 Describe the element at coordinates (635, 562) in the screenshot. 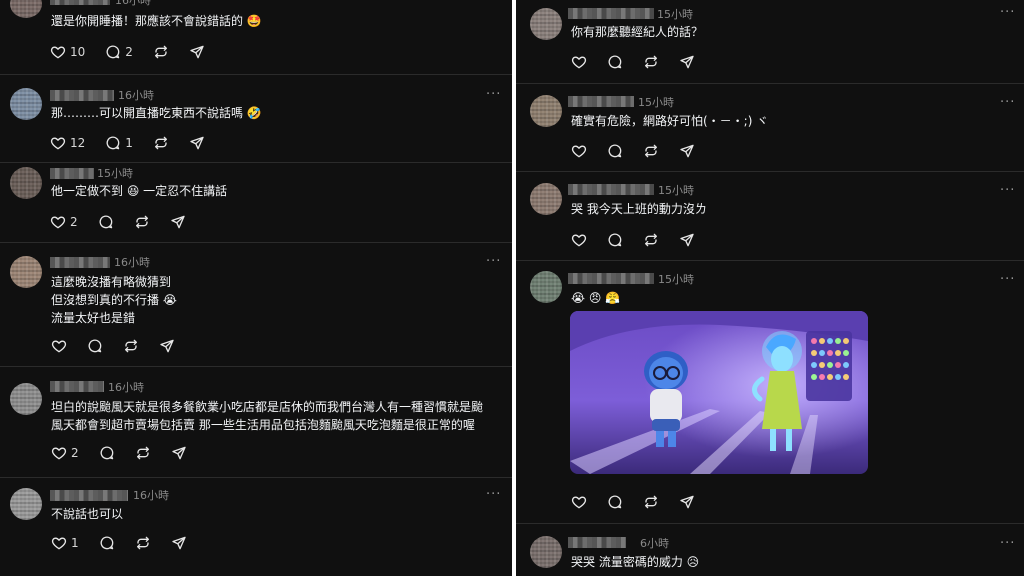

I see `post-text: 哭哭 流量密碼的威力 😥` at that location.